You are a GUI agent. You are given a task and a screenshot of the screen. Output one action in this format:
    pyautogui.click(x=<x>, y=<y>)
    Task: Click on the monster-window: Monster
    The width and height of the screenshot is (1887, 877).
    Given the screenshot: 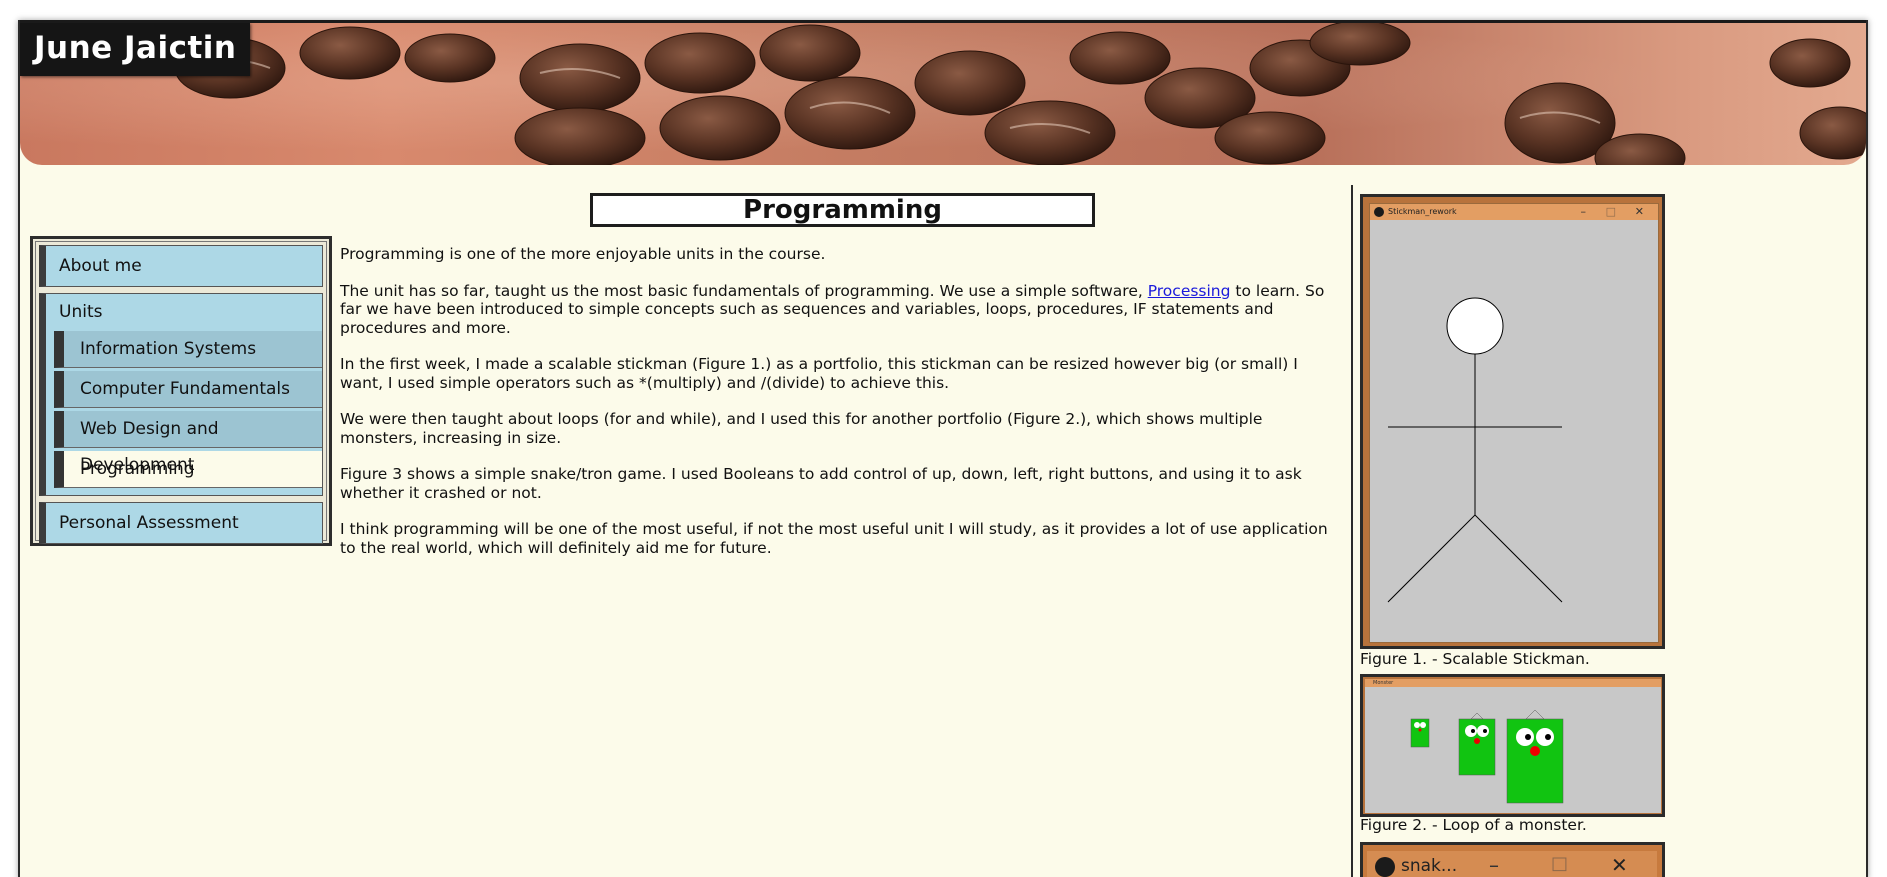 What is the action you would take?
    pyautogui.click(x=1513, y=746)
    